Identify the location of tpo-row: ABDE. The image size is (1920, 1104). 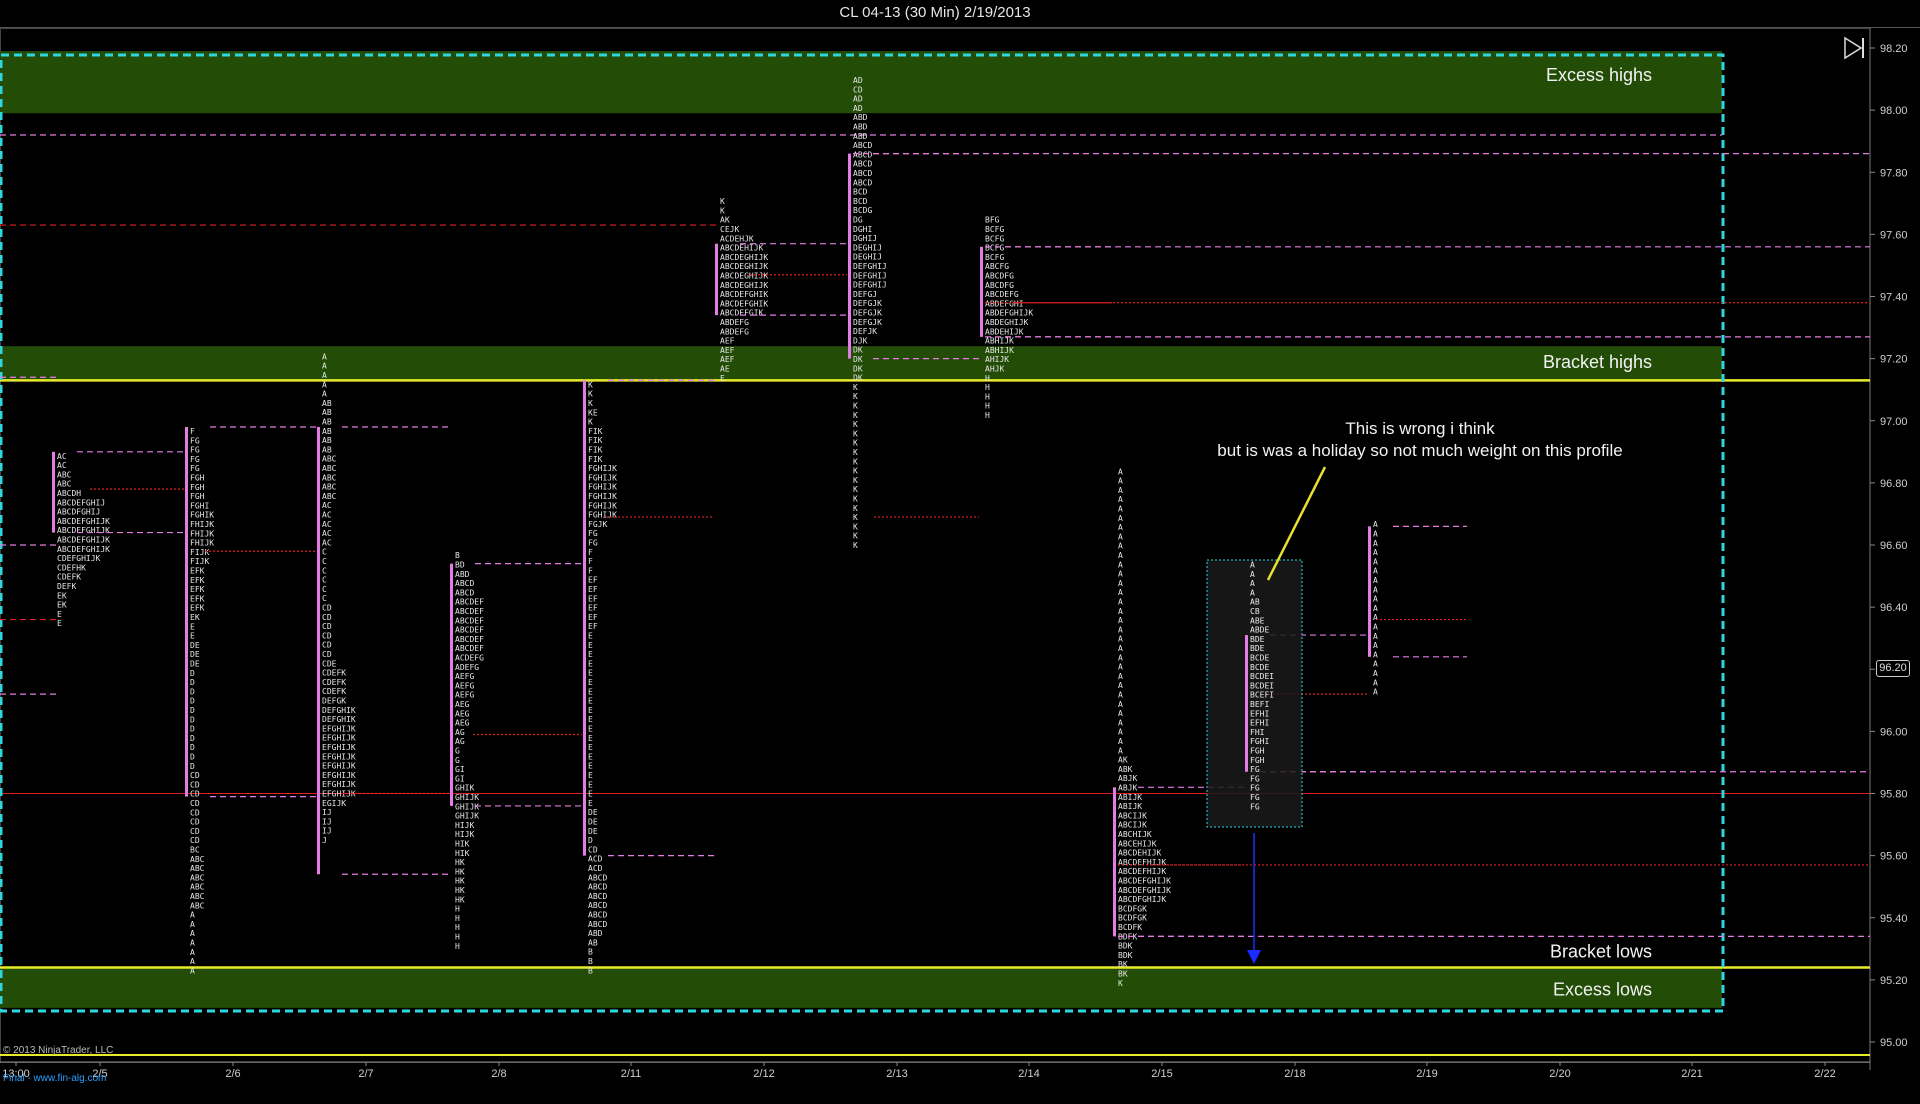
(1259, 630).